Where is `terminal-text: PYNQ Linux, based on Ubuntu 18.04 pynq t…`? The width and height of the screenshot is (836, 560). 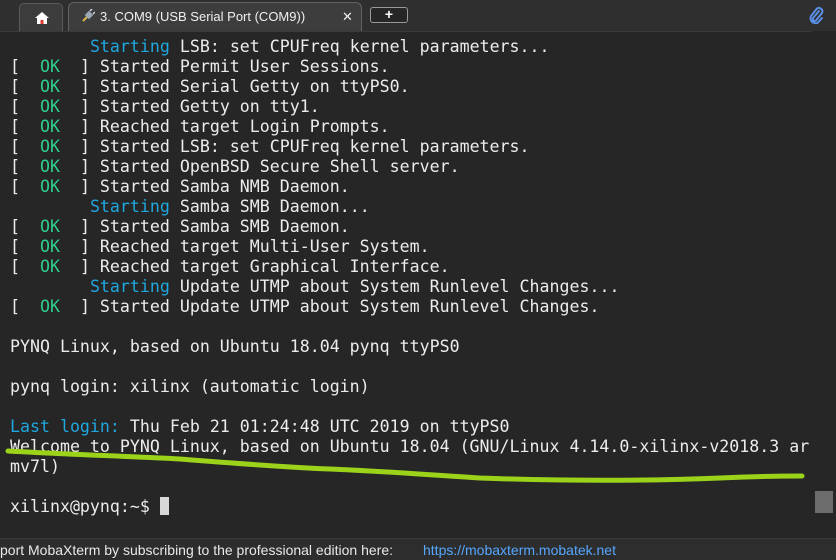 terminal-text: PYNQ Linux, based on Ubuntu 18.04 pynq t… is located at coordinates (235, 346).